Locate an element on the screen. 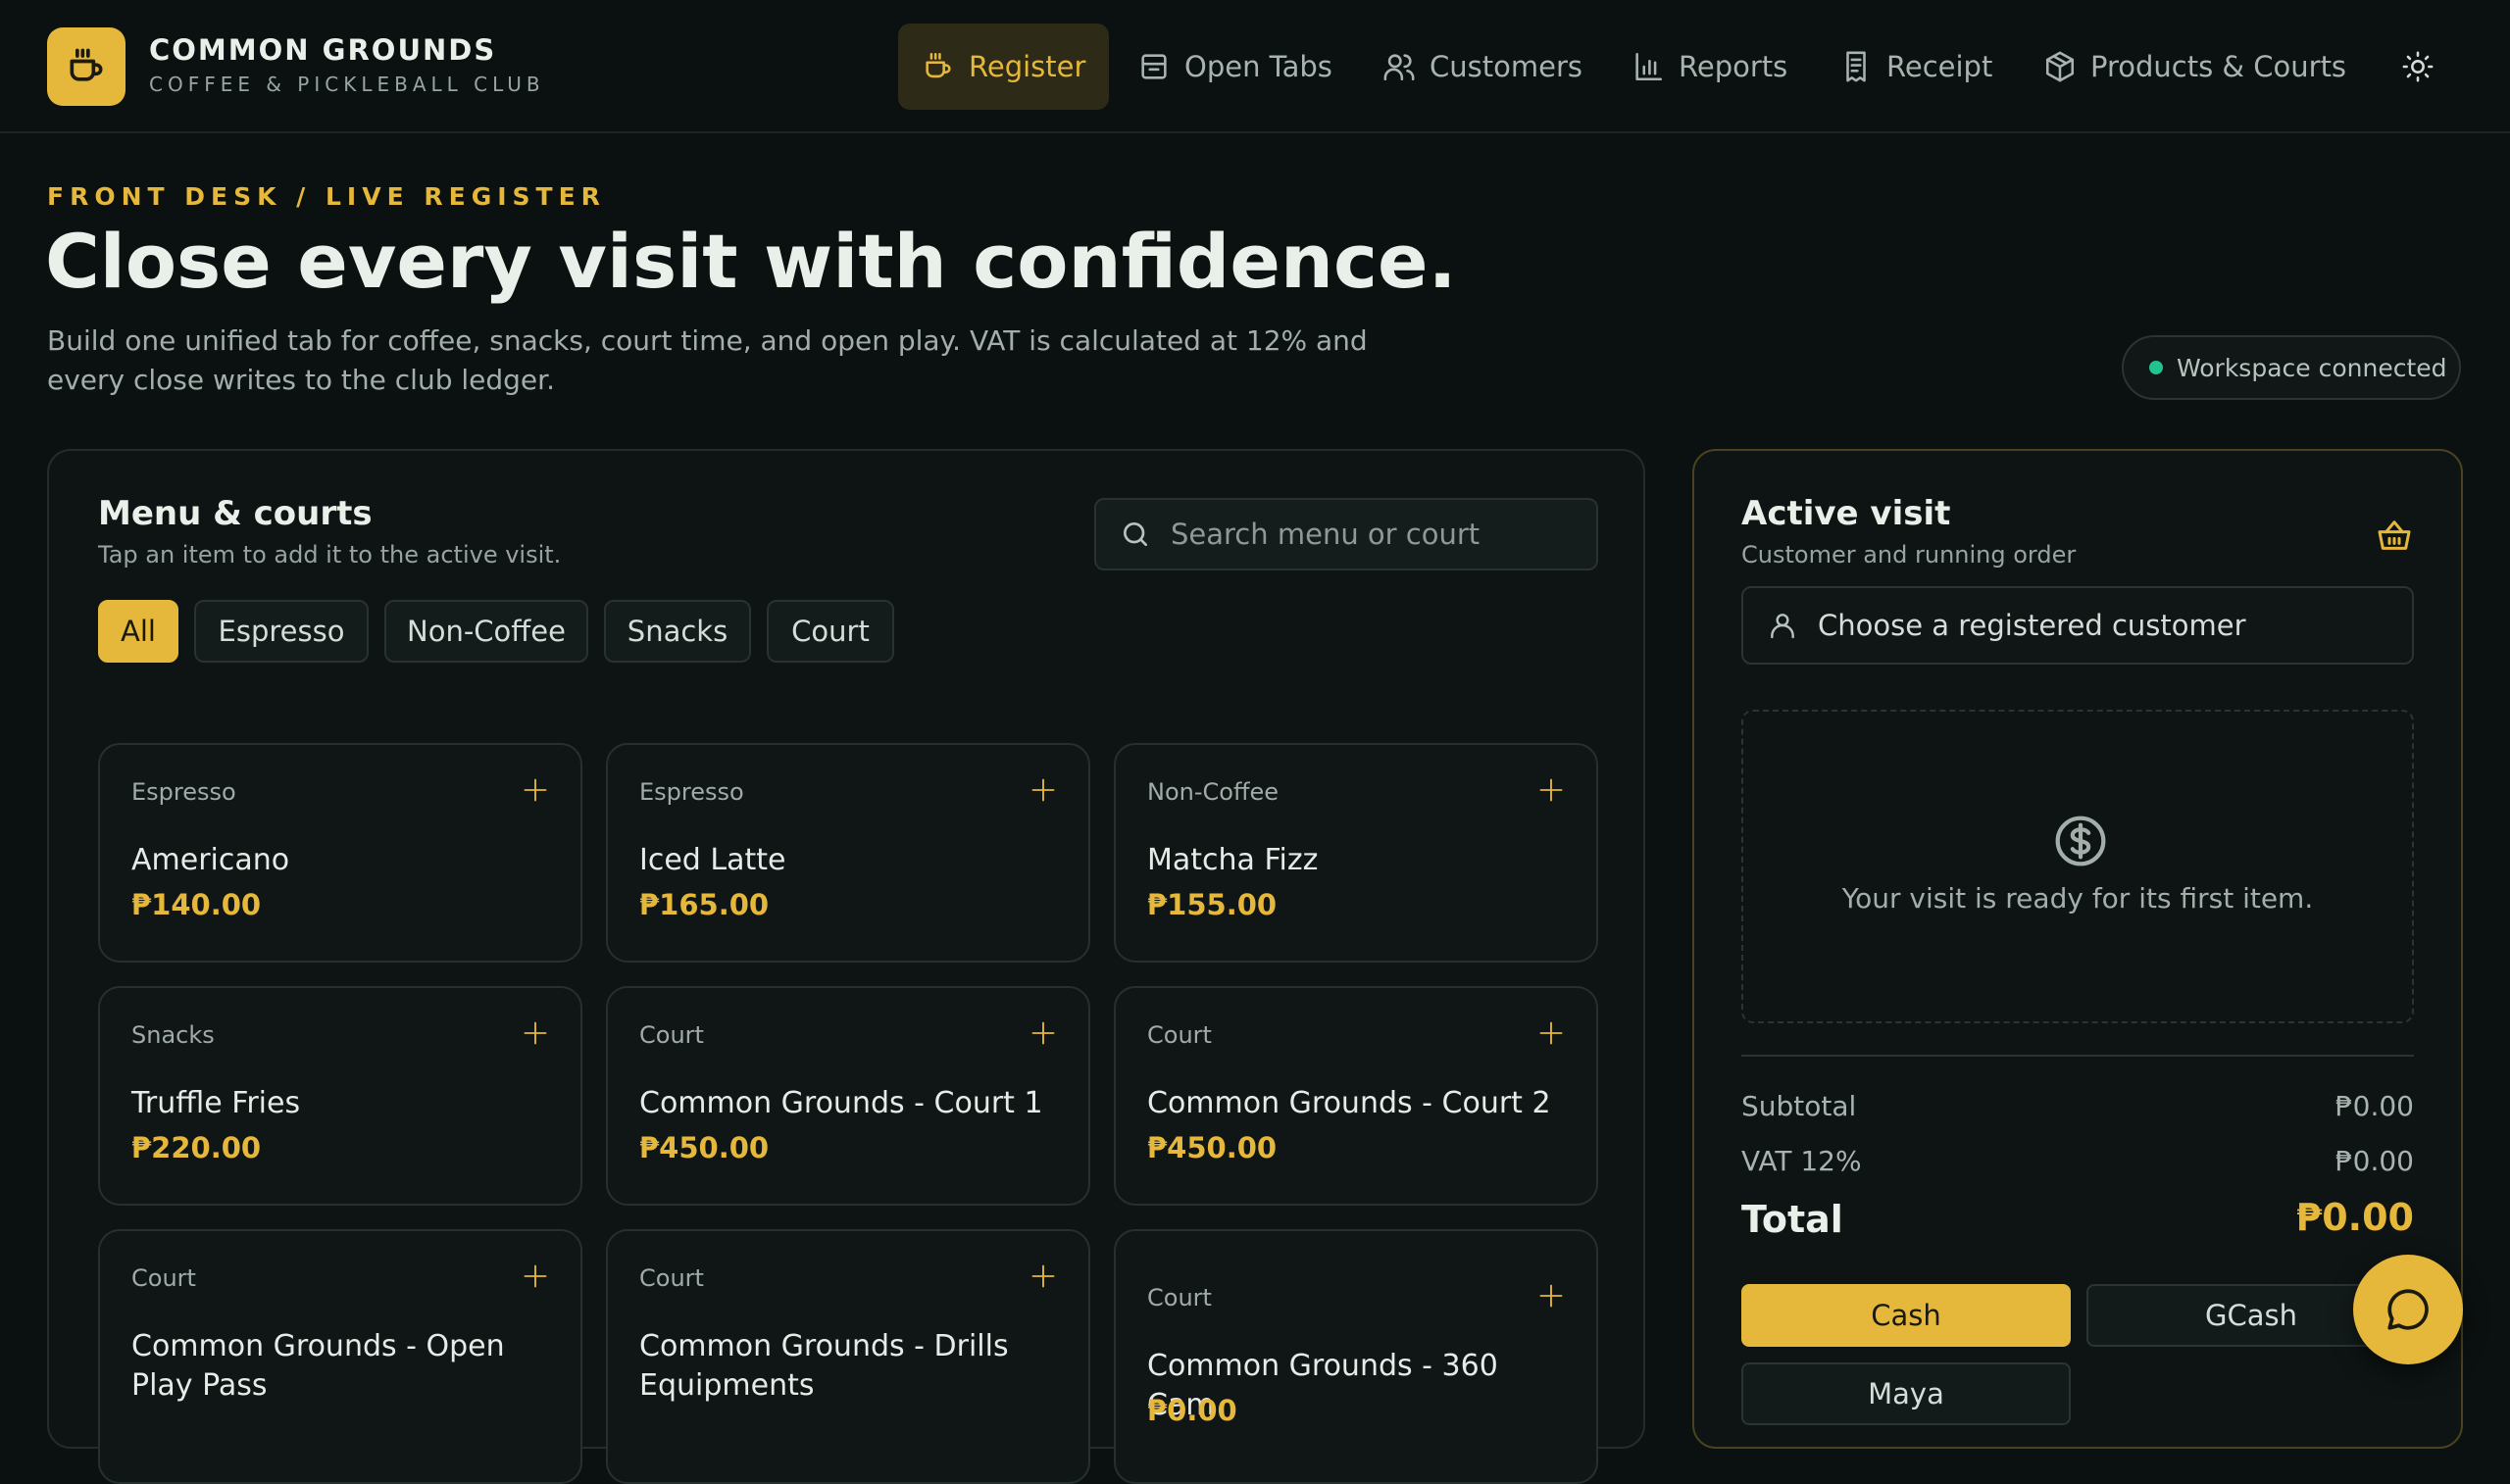 The image size is (2510, 1484). item-category: Espresso is located at coordinates (183, 792).